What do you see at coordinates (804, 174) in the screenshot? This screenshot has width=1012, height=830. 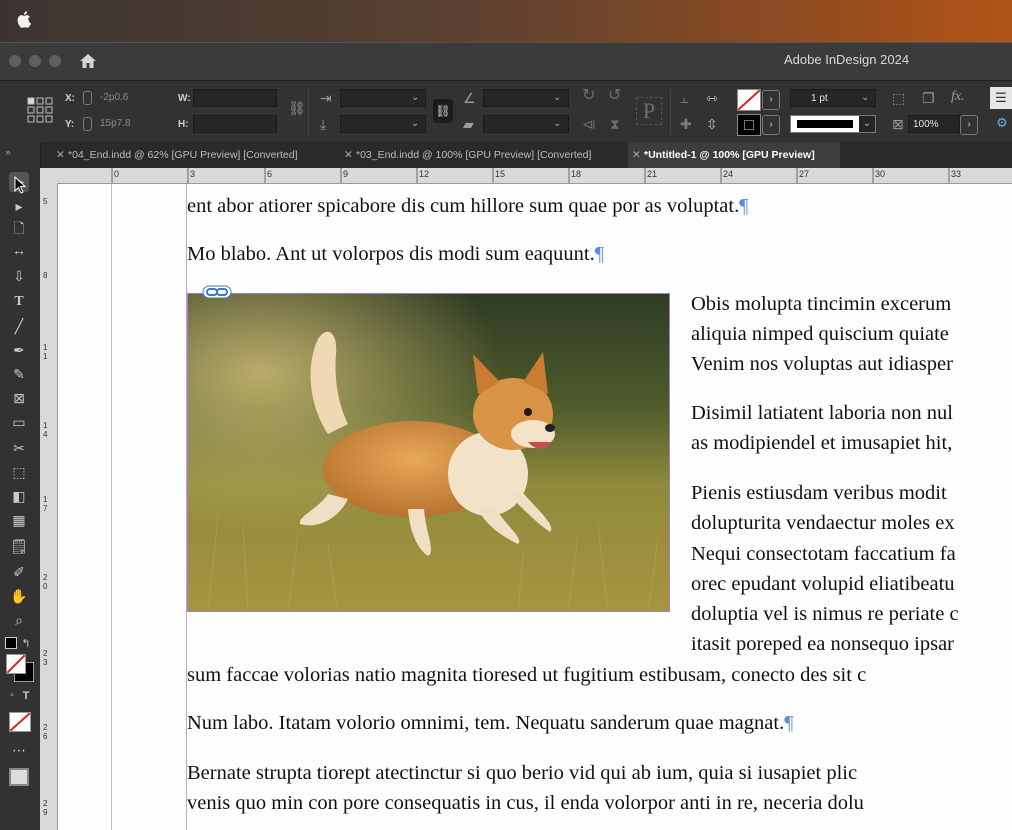 I see `ruler-tick-label: 27` at bounding box center [804, 174].